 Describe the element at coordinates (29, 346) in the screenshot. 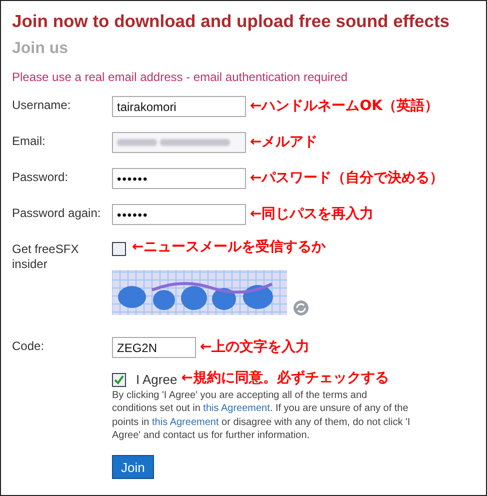

I see `field-label: Code:` at that location.